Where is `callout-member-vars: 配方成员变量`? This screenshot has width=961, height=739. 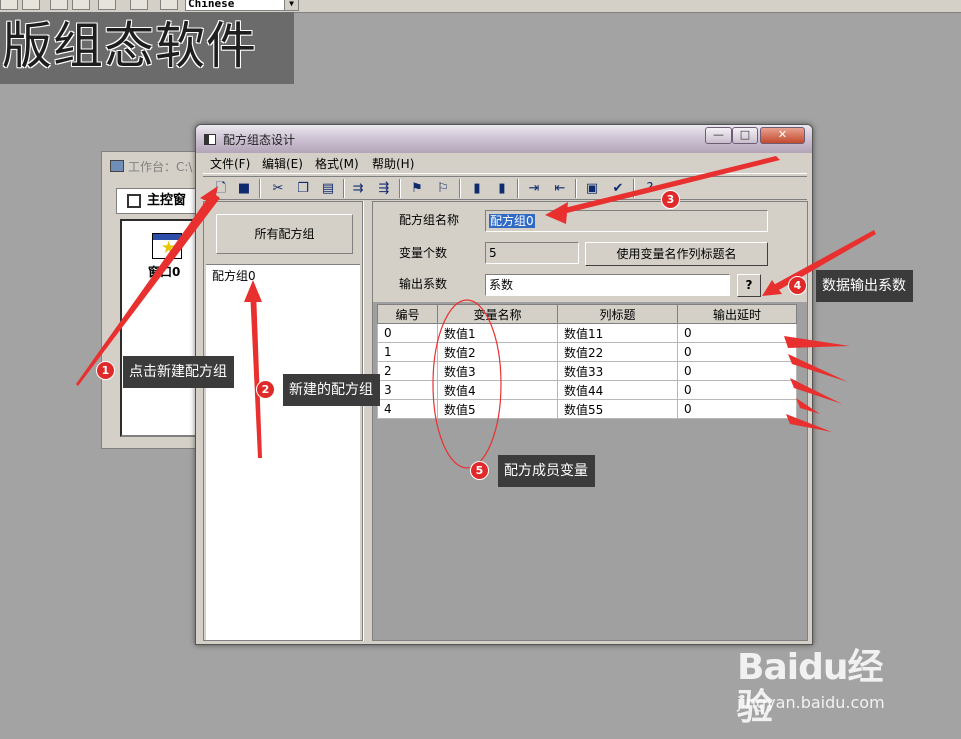
callout-member-vars: 配方成员变量 is located at coordinates (546, 471).